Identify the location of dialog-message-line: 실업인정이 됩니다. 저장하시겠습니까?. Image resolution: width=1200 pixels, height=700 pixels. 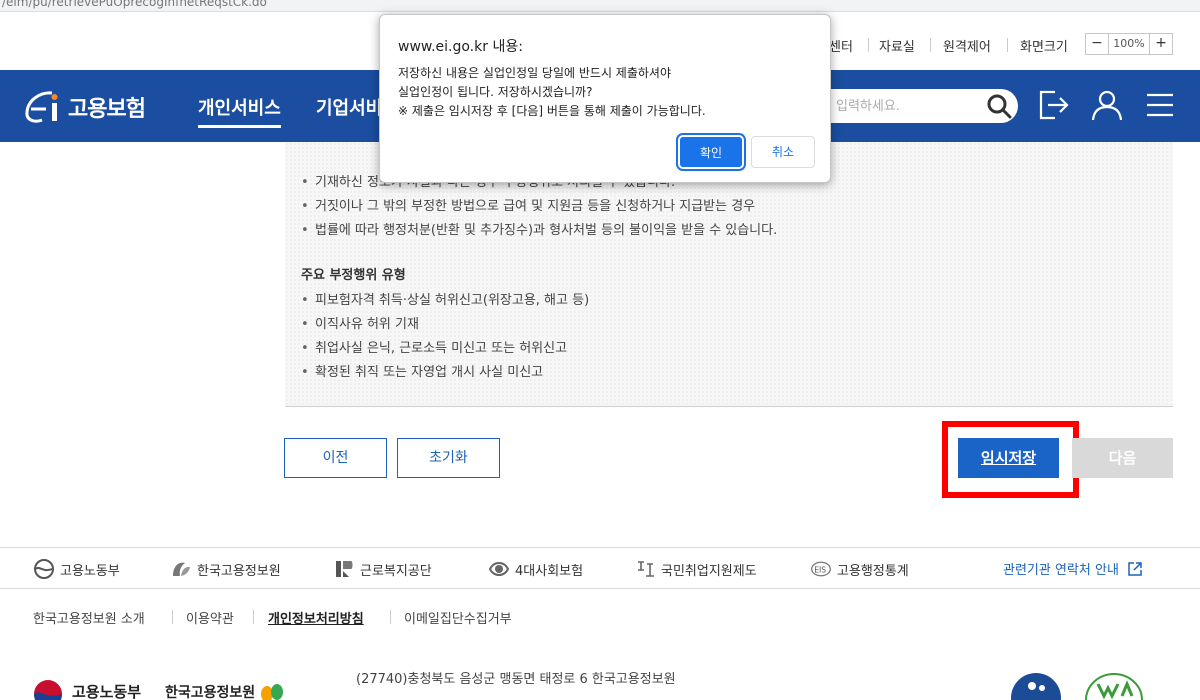
(495, 92).